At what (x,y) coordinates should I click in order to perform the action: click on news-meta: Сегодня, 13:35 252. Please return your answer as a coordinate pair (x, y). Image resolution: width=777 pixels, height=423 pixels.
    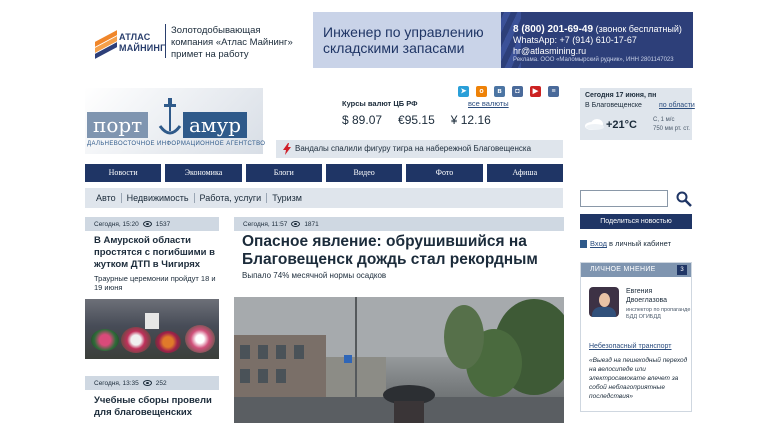
    Looking at the image, I should click on (152, 383).